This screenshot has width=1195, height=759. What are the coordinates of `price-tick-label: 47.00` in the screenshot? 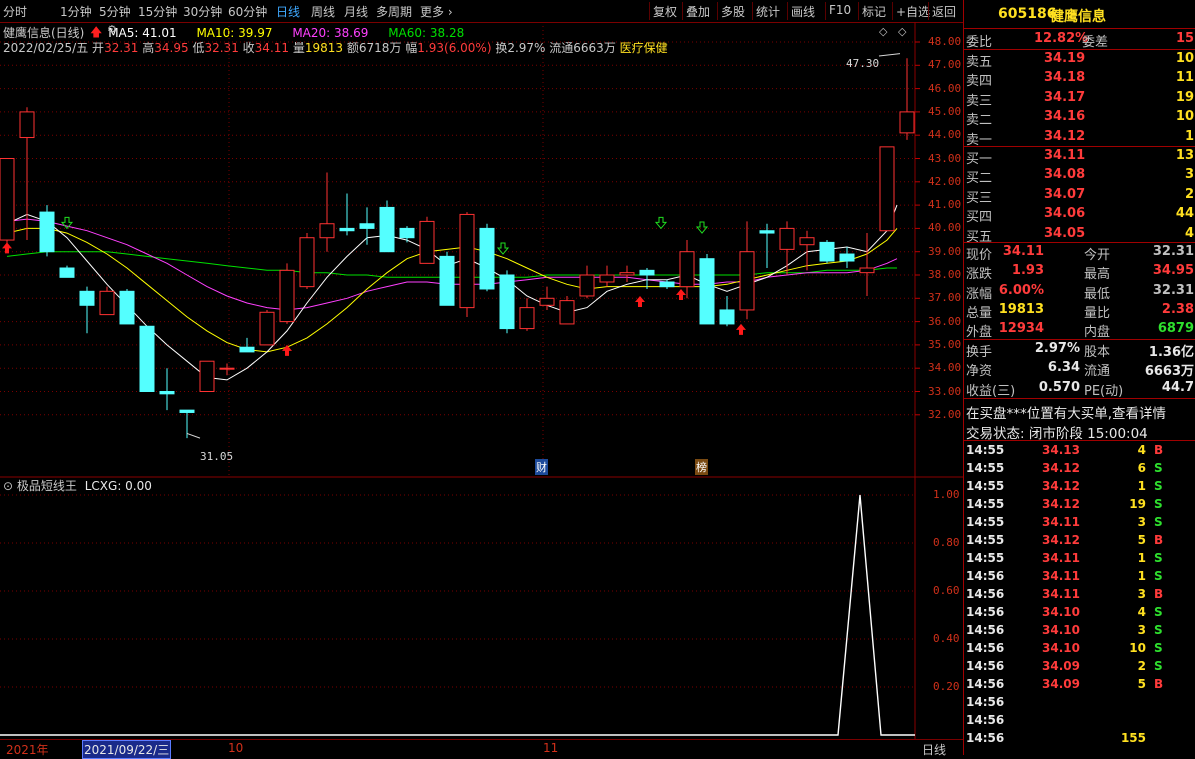 It's located at (945, 65).